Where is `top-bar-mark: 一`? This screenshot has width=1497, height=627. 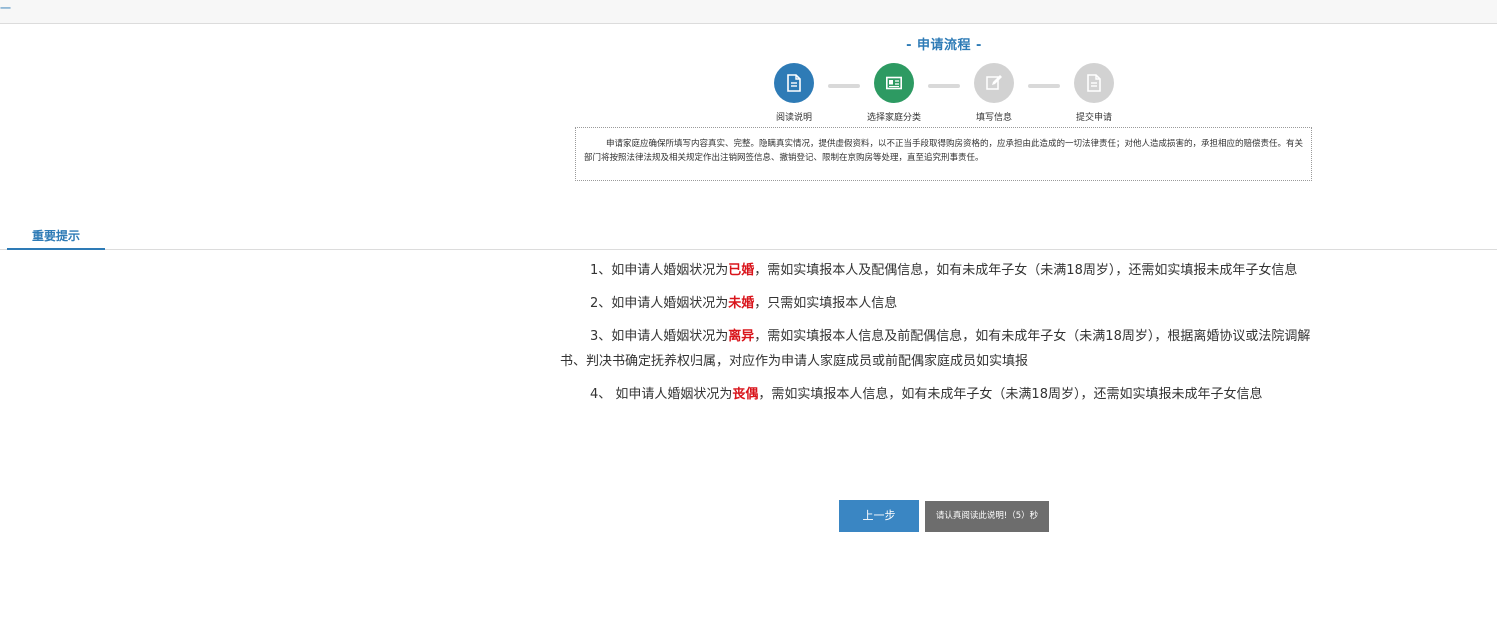 top-bar-mark: 一 is located at coordinates (5, 8).